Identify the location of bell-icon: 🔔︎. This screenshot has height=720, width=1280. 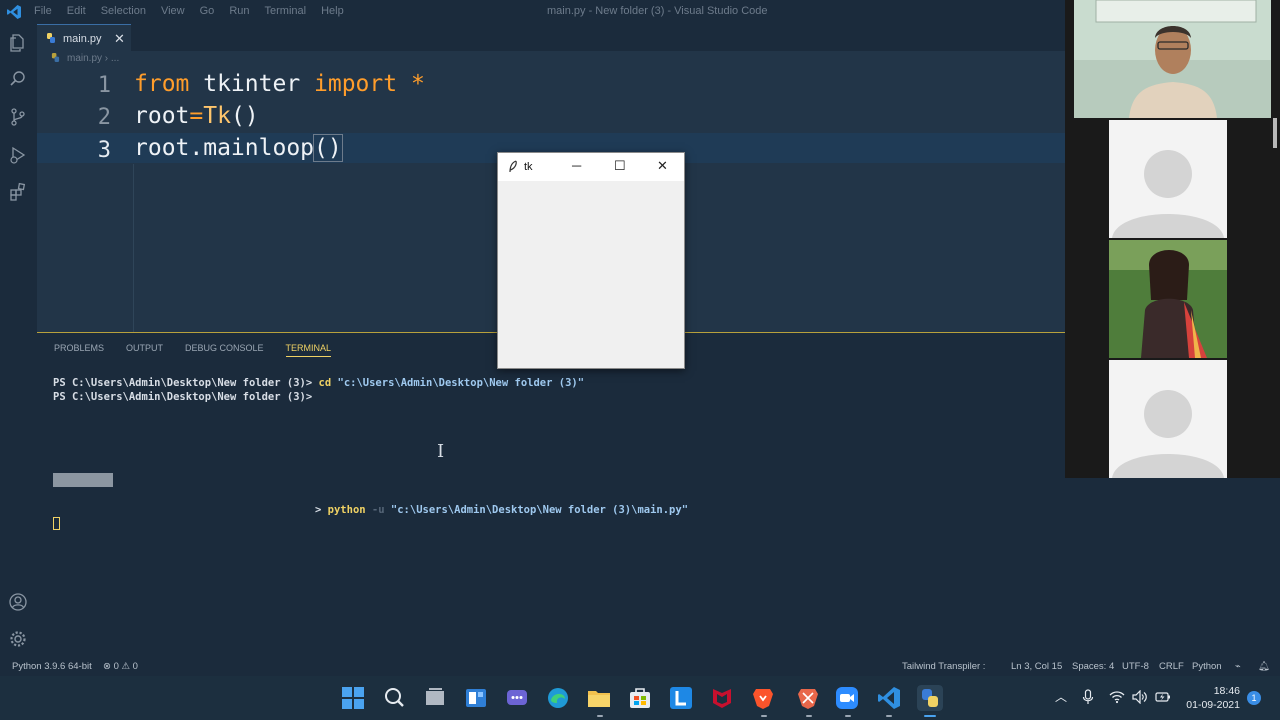
(1264, 666).